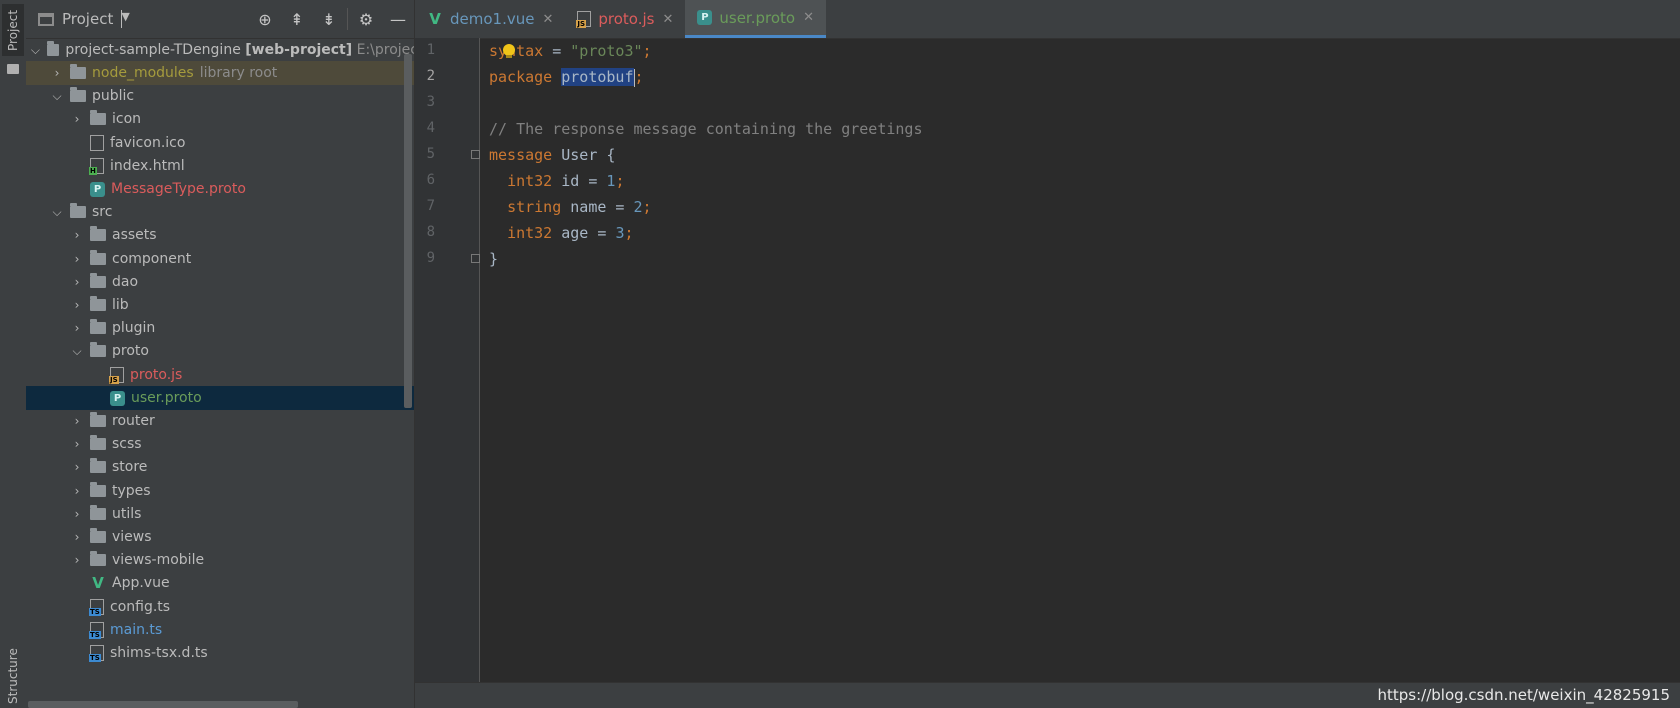 Image resolution: width=1680 pixels, height=708 pixels. What do you see at coordinates (220, 189) in the screenshot?
I see `tree-item-messagetype-proto: P MessageType.proto` at bounding box center [220, 189].